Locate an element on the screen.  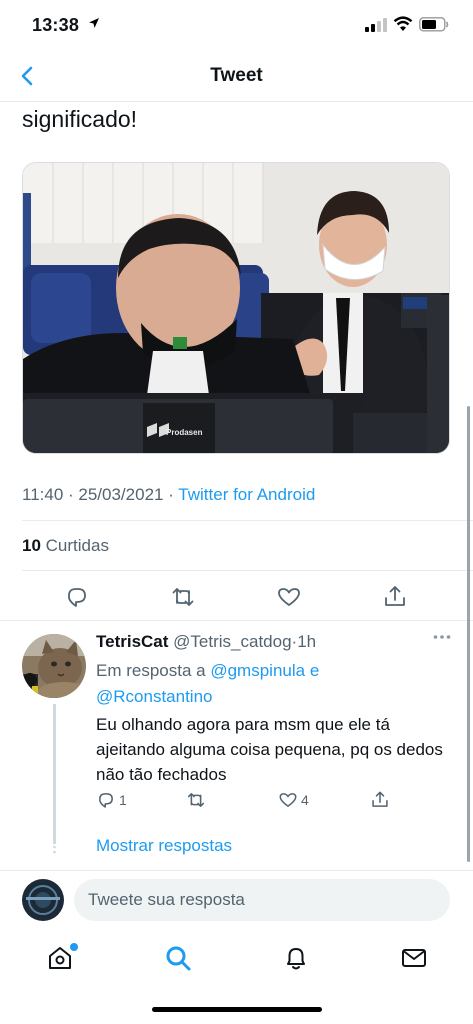
compose-bar is located at coordinates (236, 901).